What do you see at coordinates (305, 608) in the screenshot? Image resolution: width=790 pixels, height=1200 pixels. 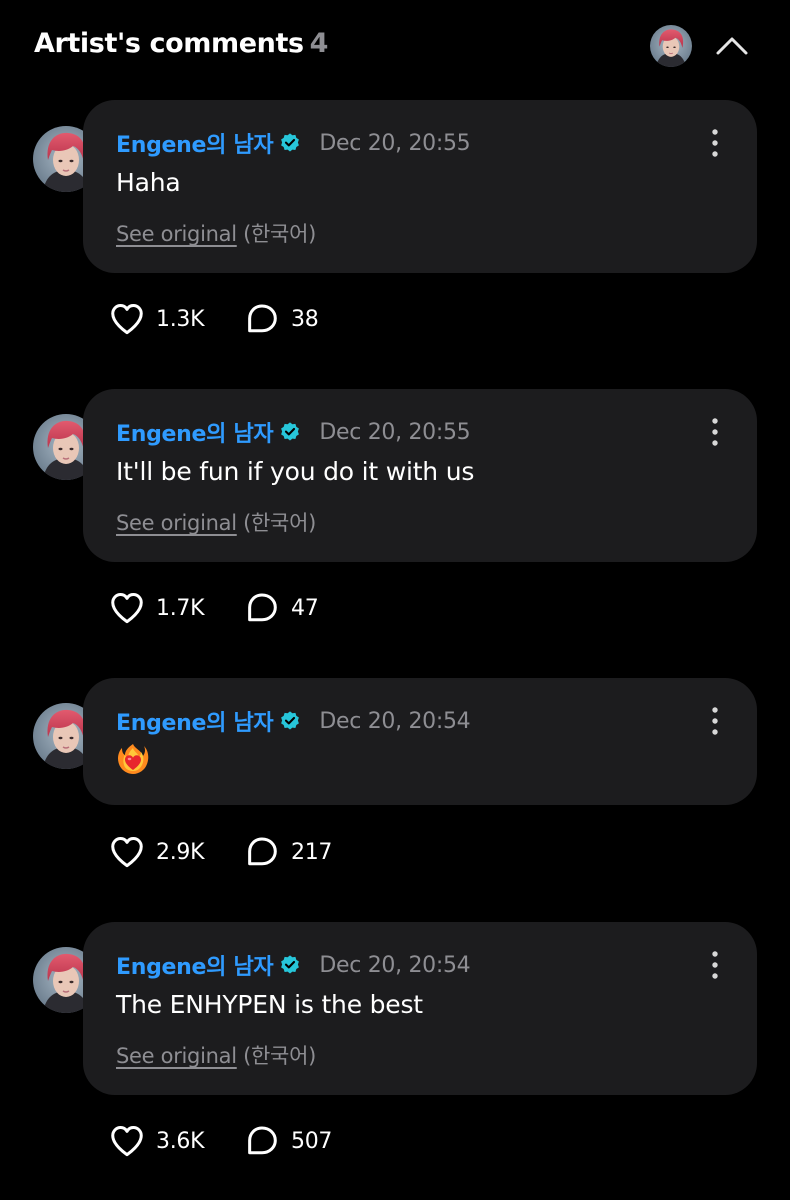 I see `reply-count: 47` at bounding box center [305, 608].